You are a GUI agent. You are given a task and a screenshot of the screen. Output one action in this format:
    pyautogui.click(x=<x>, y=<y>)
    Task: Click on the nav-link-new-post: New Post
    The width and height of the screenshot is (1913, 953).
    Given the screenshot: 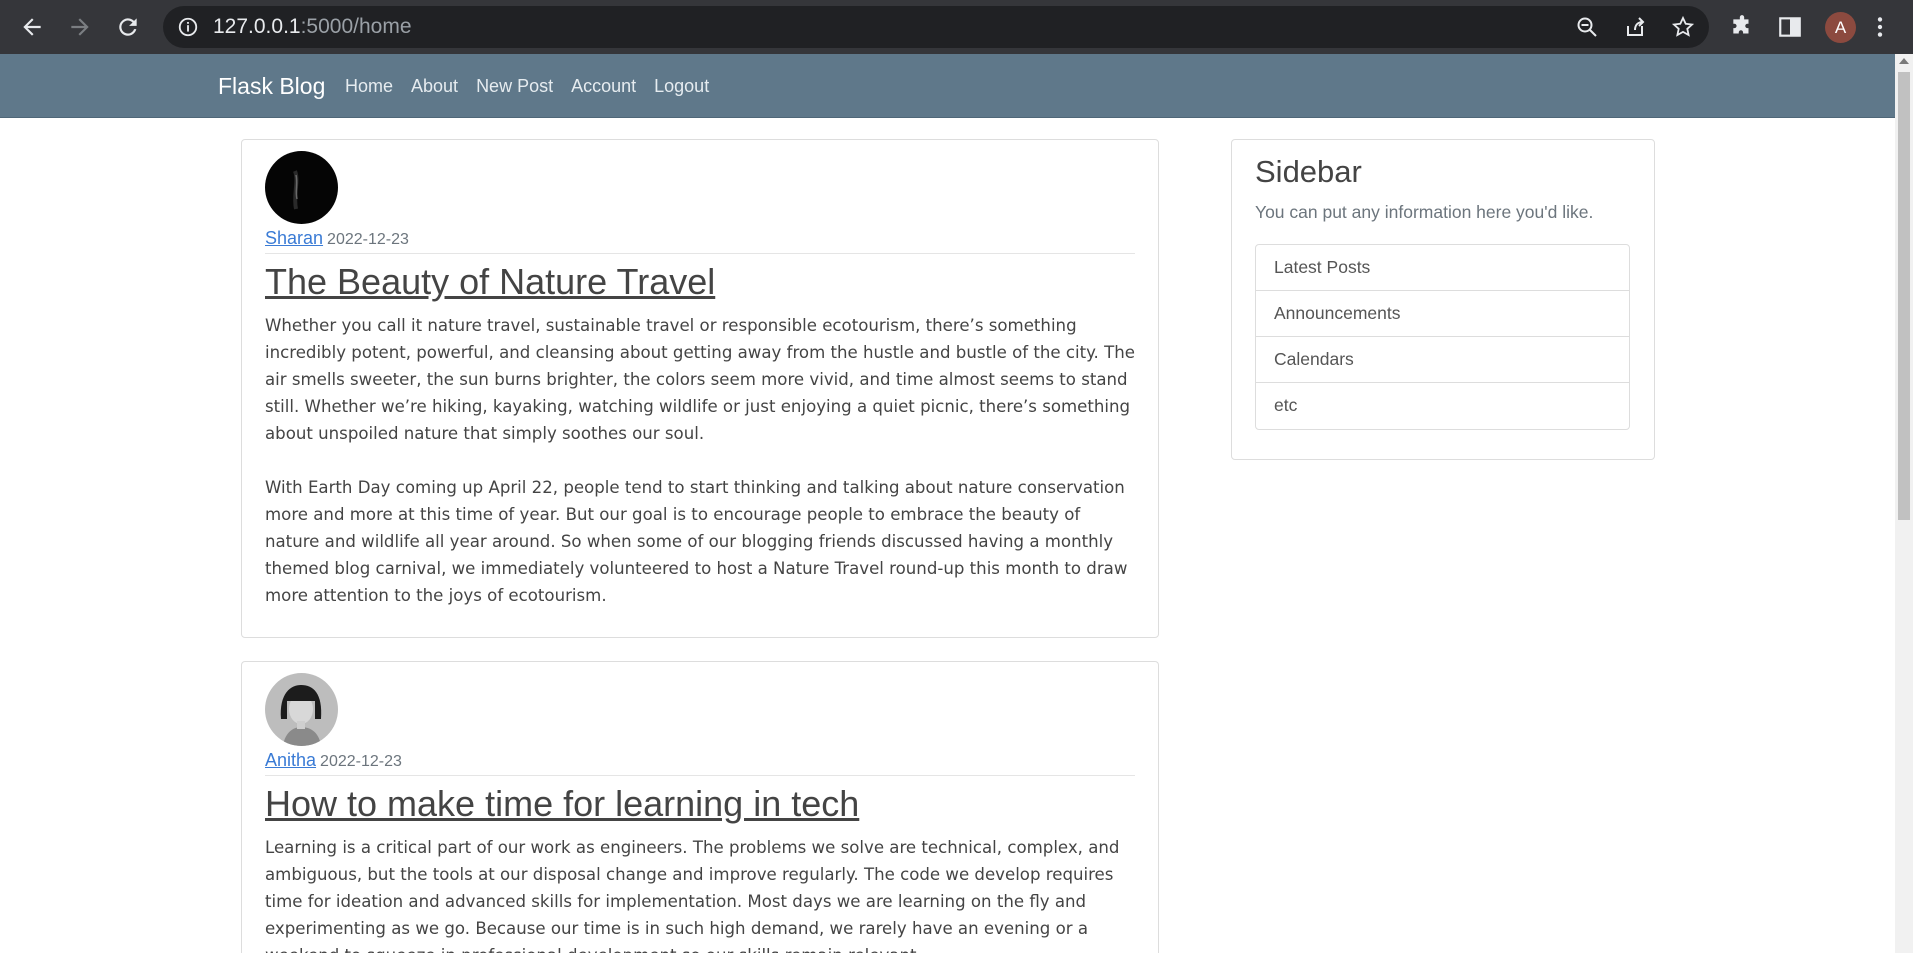 What is the action you would take?
    pyautogui.click(x=514, y=86)
    